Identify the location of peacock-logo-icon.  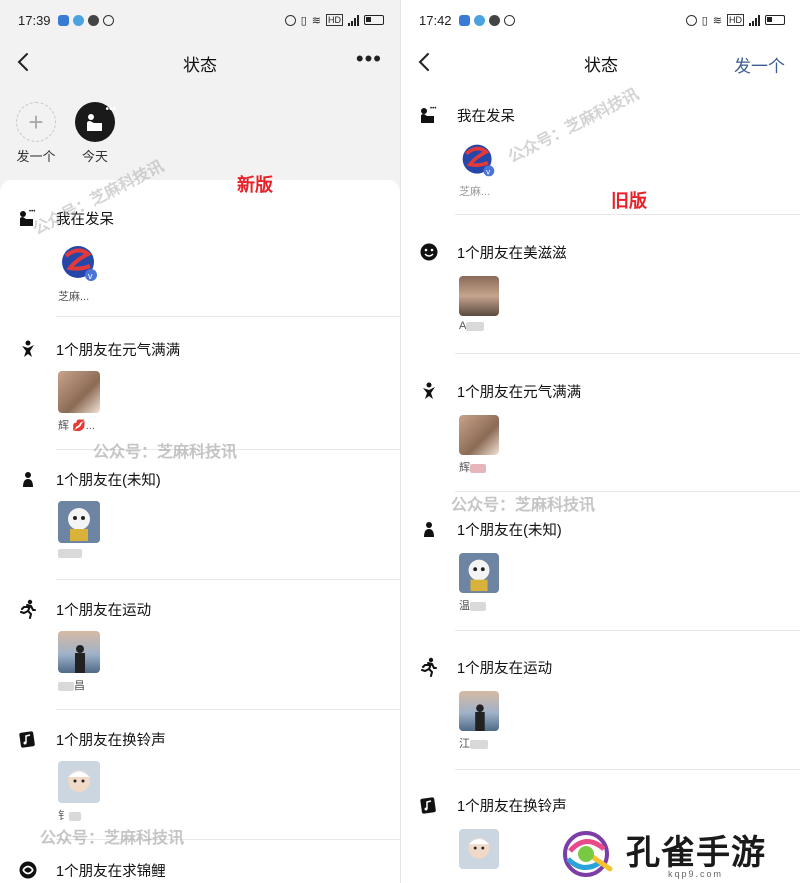
(588, 854).